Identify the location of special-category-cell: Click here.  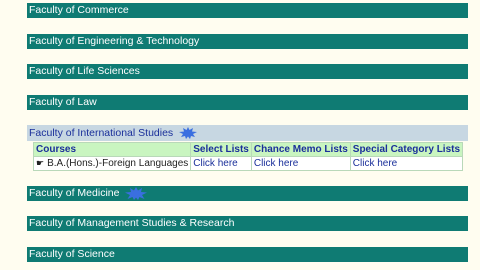
(406, 163).